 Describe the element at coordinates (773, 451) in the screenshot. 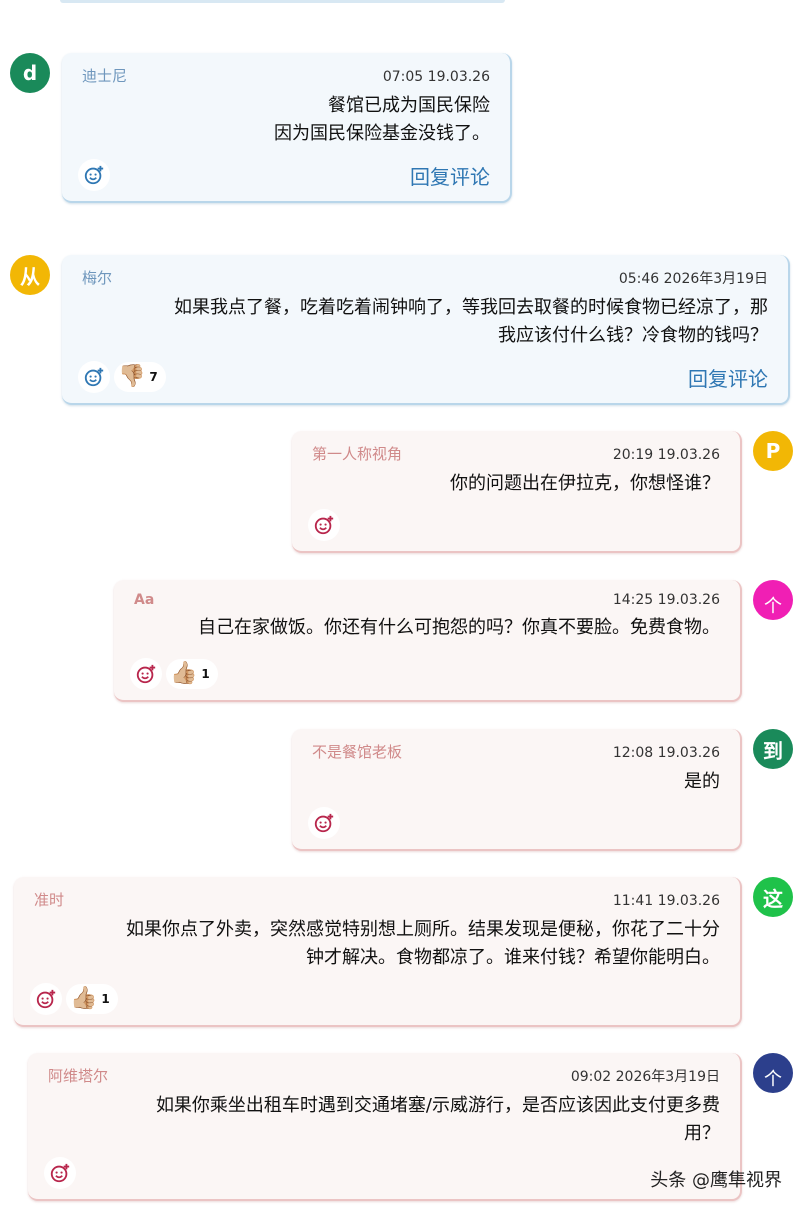

I see `avatar: P` at that location.